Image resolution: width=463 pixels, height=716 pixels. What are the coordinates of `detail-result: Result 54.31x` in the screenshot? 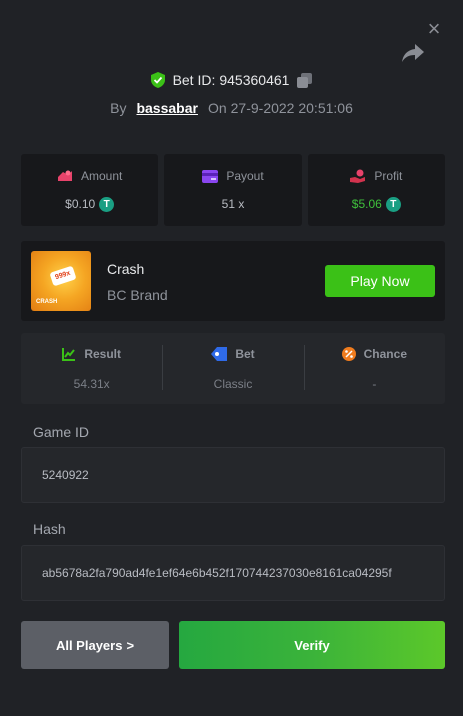 It's located at (91, 368).